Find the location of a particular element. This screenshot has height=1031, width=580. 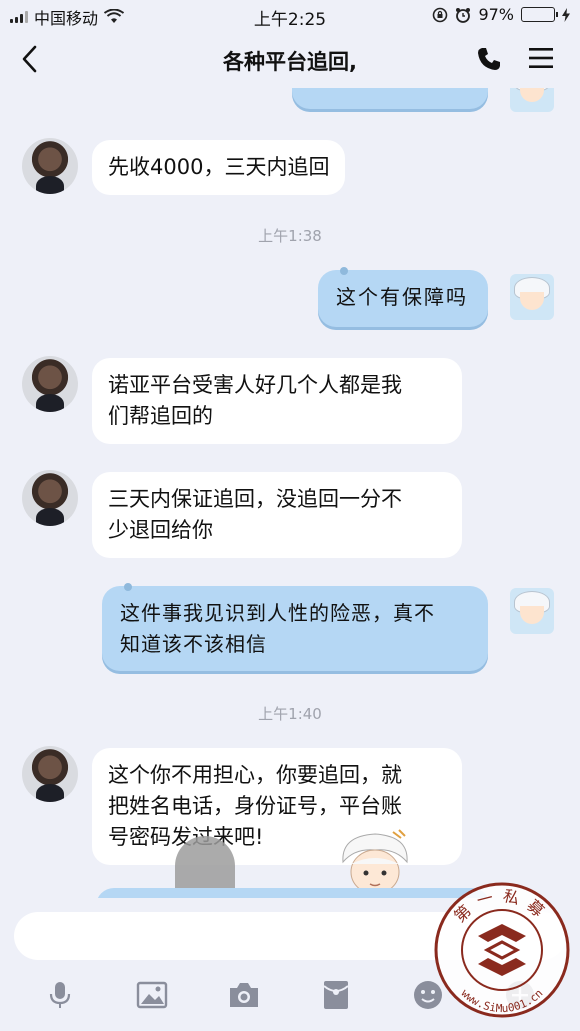

message-line: 少退回给你 is located at coordinates (160, 530).